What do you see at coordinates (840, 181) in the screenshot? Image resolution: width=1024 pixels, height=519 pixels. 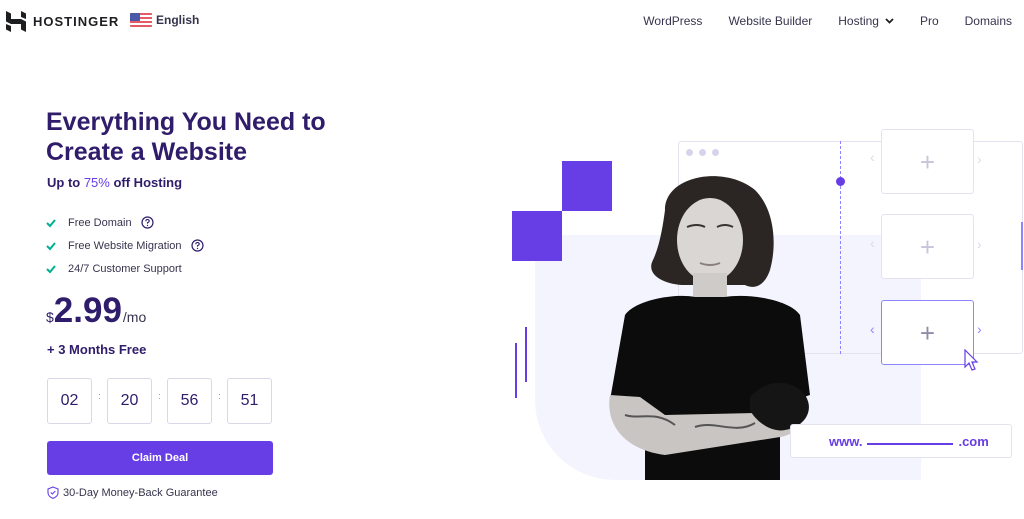 I see `guide-handle` at bounding box center [840, 181].